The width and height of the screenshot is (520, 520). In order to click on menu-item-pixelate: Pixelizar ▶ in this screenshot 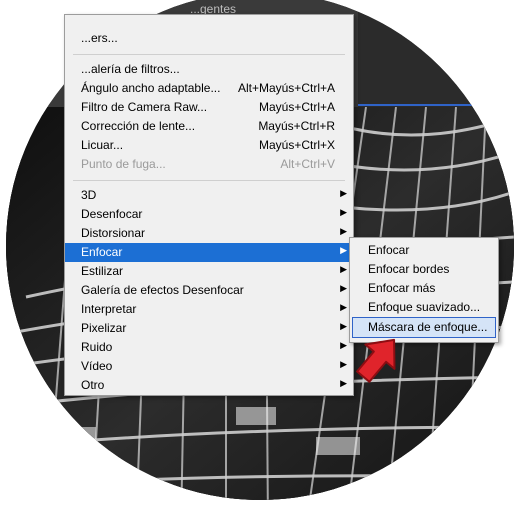, I will do `click(209, 328)`.